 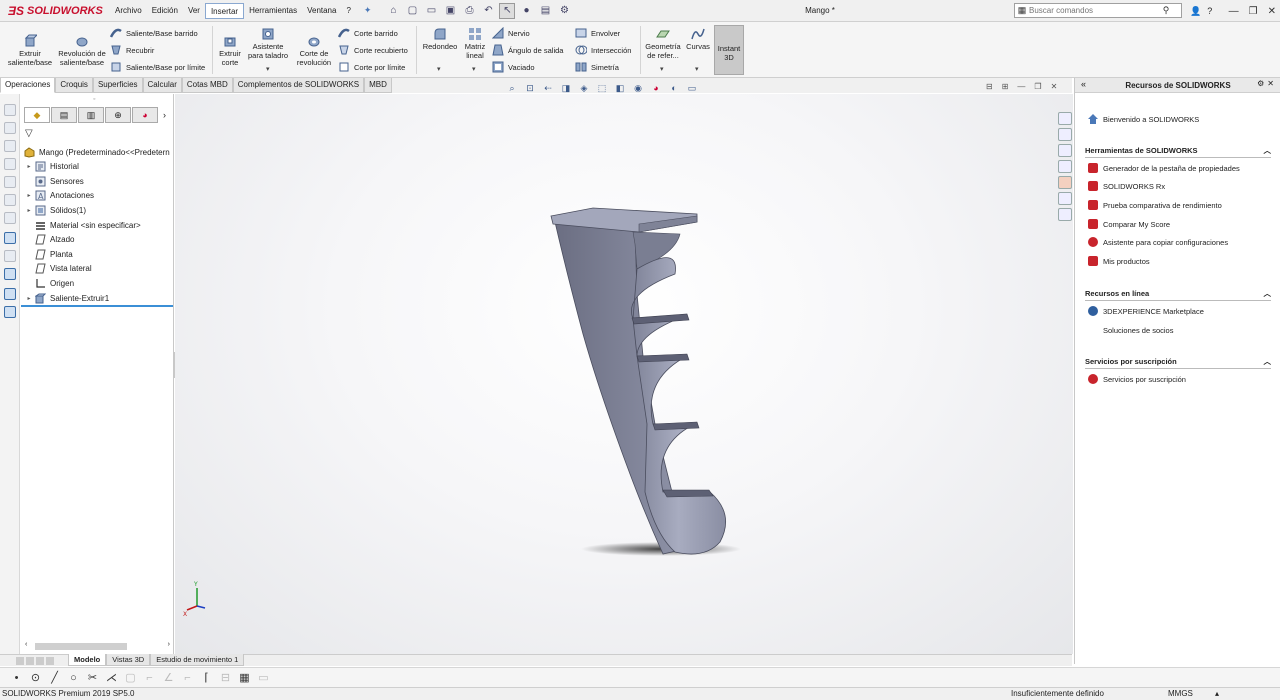 What do you see at coordinates (94, 99) in the screenshot?
I see `panel-grip-icon: ◦` at bounding box center [94, 99].